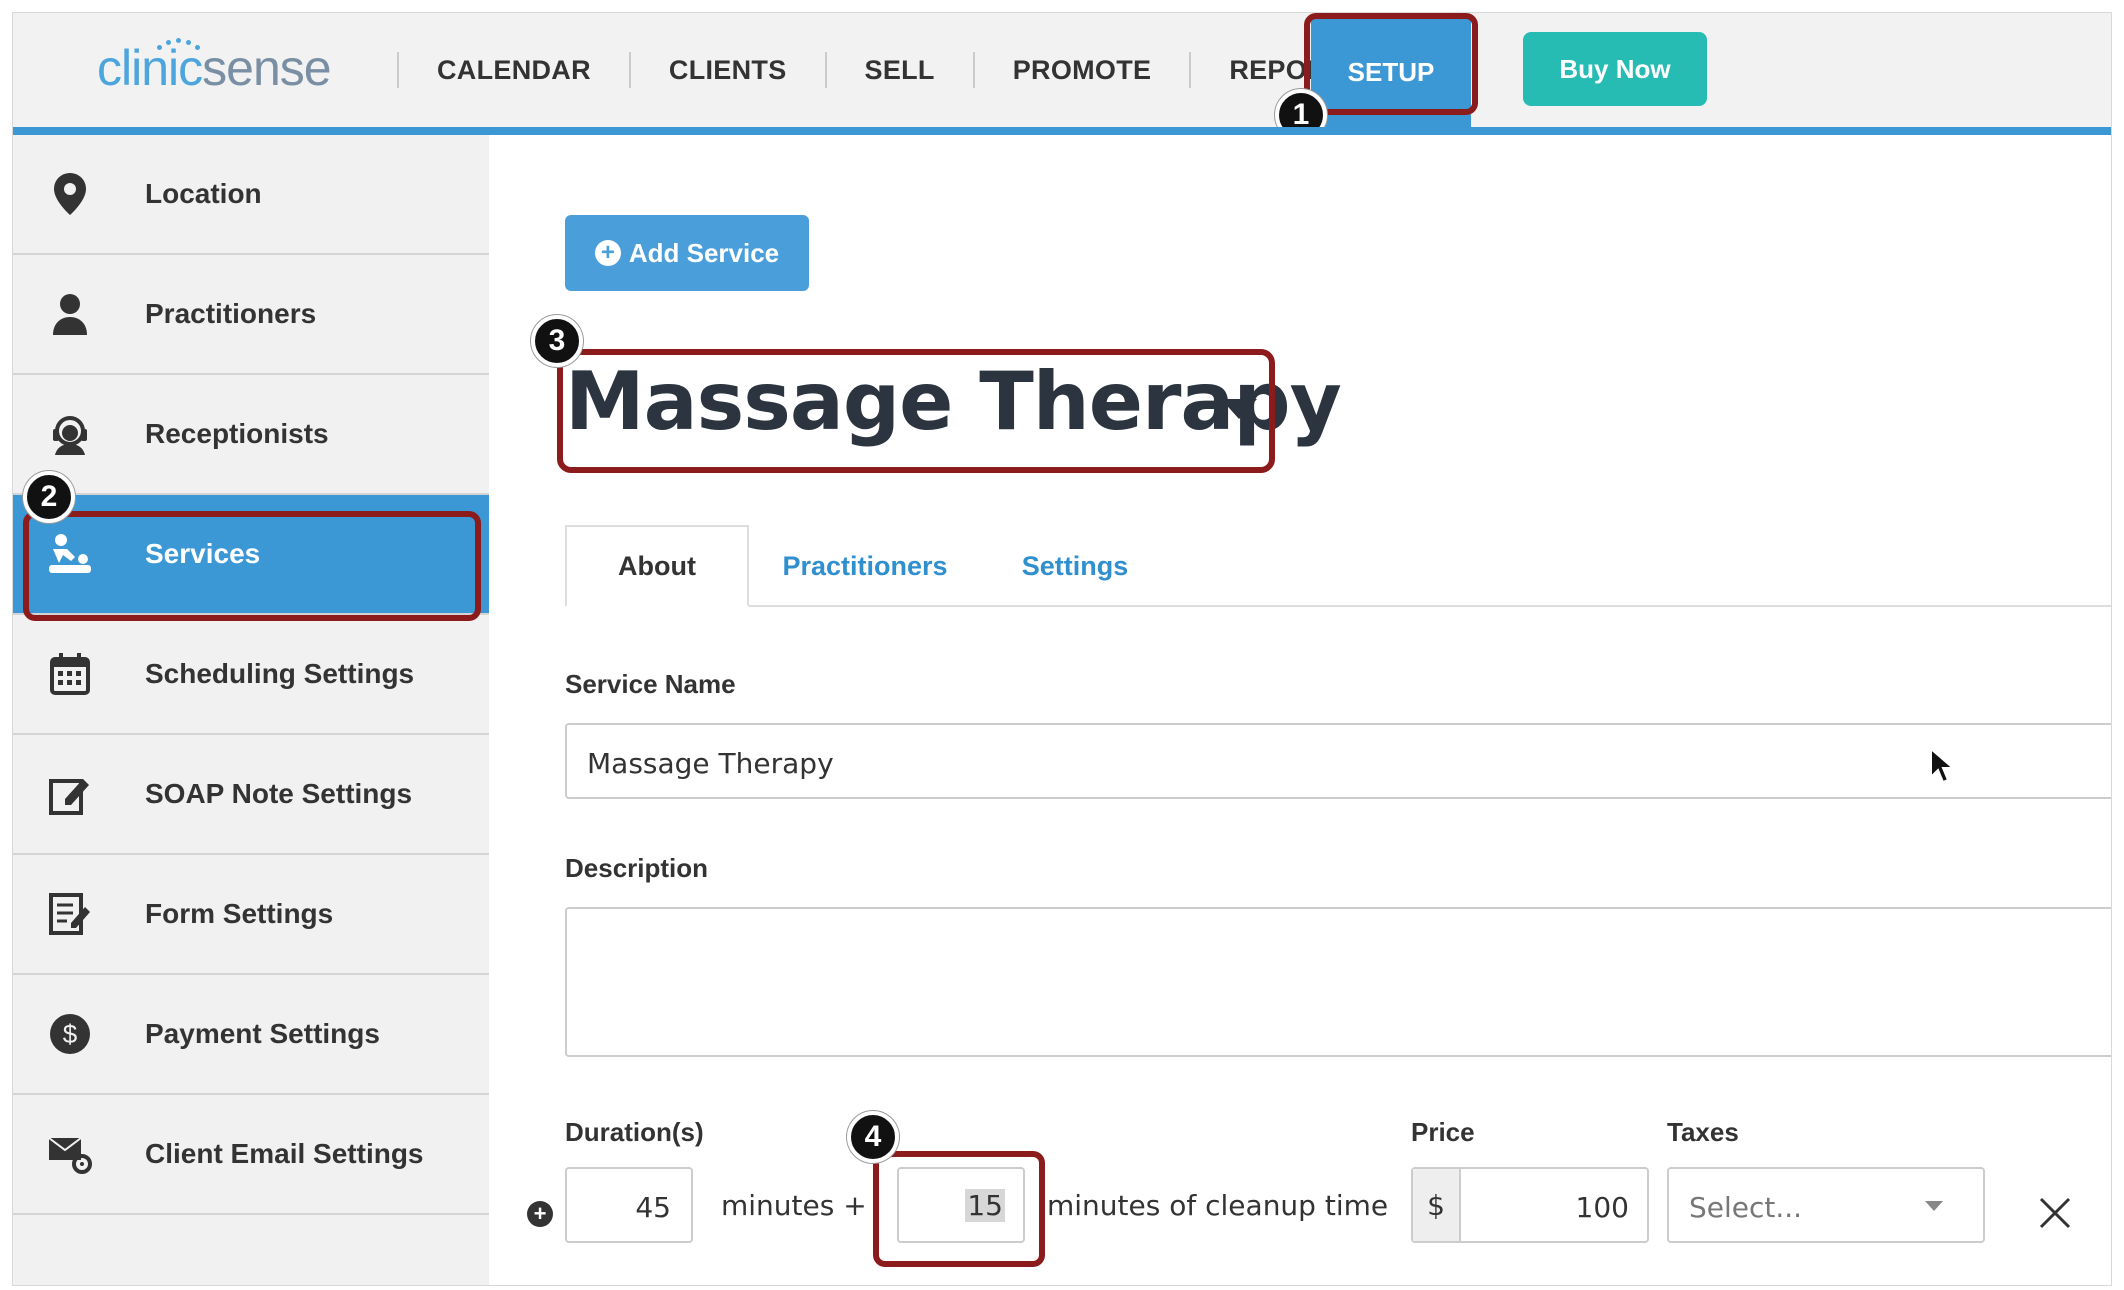 The width and height of the screenshot is (2124, 1290). Describe the element at coordinates (653, 1207) in the screenshot. I see `duration-value: 45` at that location.